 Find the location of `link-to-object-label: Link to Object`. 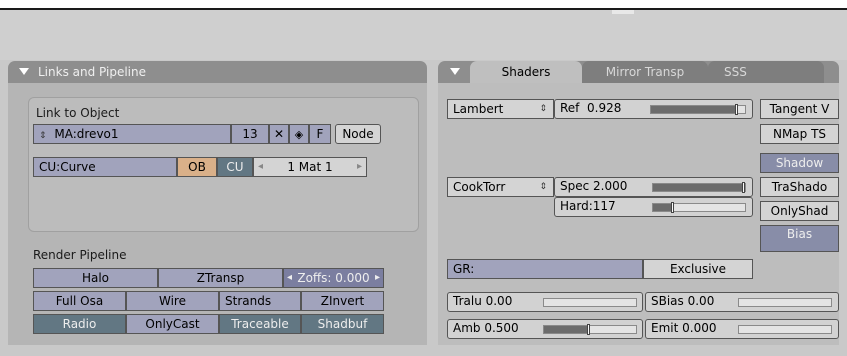

link-to-object-label: Link to Object is located at coordinates (78, 113).